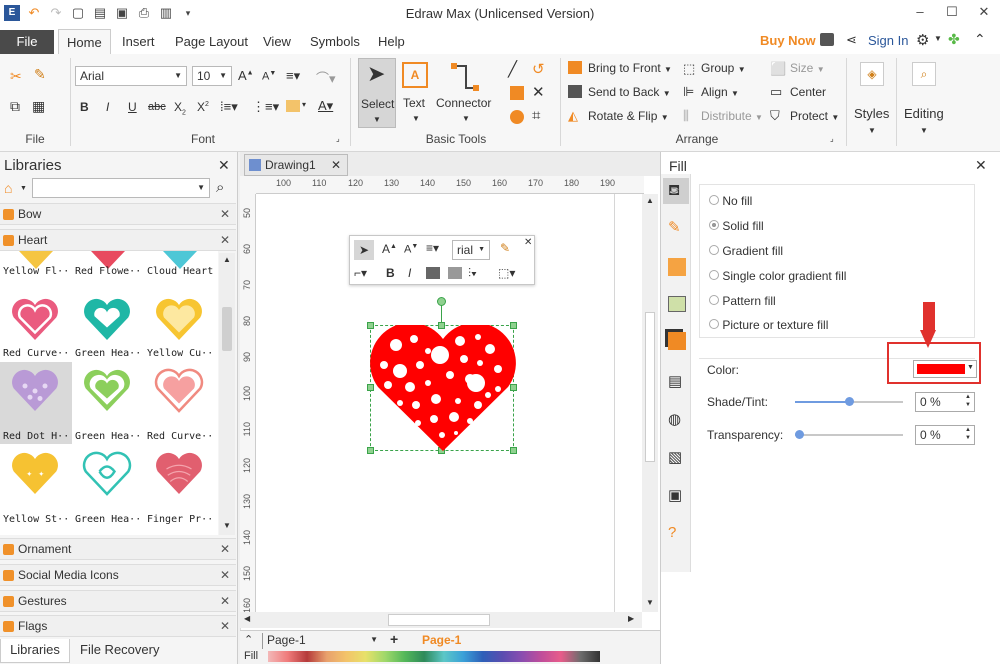 Image resolution: width=1000 pixels, height=664 pixels. I want to click on mini-italic-icon: I, so click(409, 273).